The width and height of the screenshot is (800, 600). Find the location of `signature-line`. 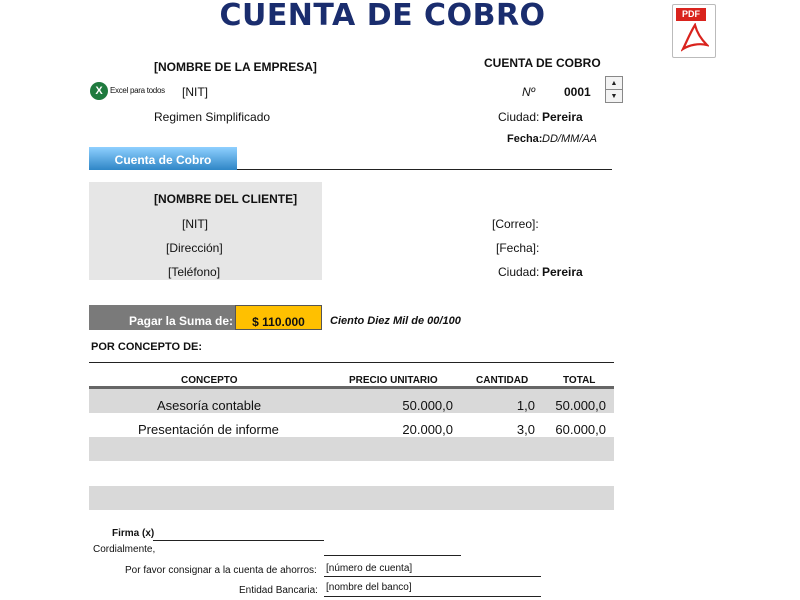

signature-line is located at coordinates (238, 540).